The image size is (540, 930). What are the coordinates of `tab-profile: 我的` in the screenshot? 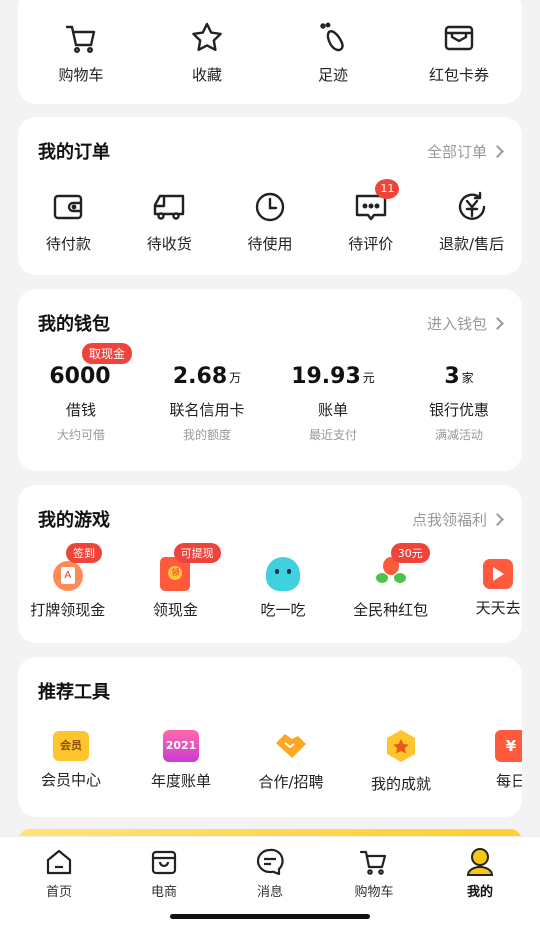 It's located at (480, 873).